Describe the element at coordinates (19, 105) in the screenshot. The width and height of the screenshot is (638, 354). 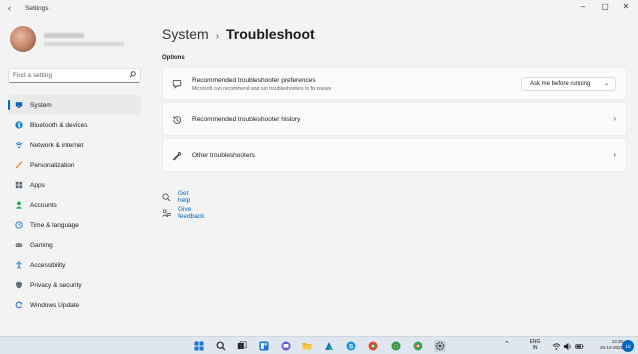
I see `system-icon` at that location.